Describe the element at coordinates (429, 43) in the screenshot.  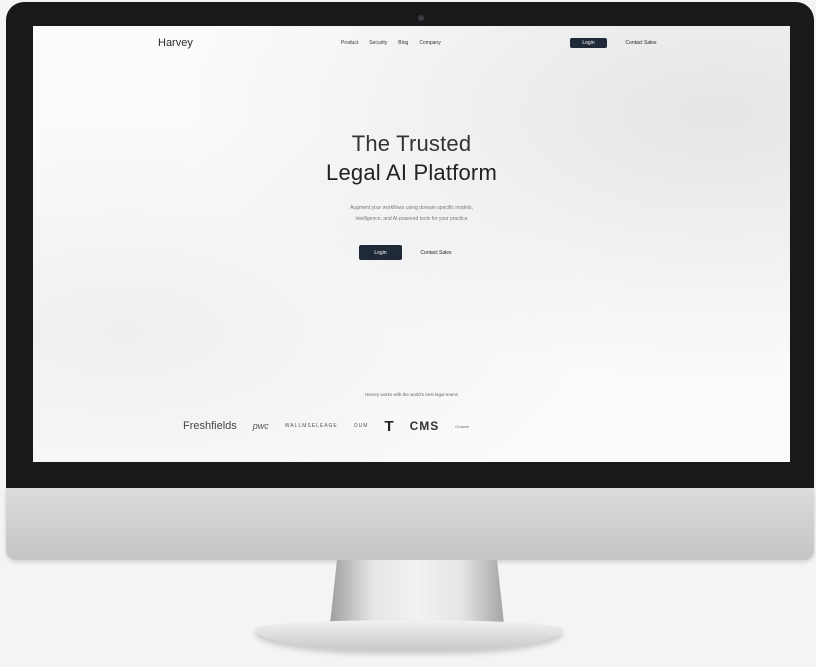
I see `nav-link-company: Company` at that location.